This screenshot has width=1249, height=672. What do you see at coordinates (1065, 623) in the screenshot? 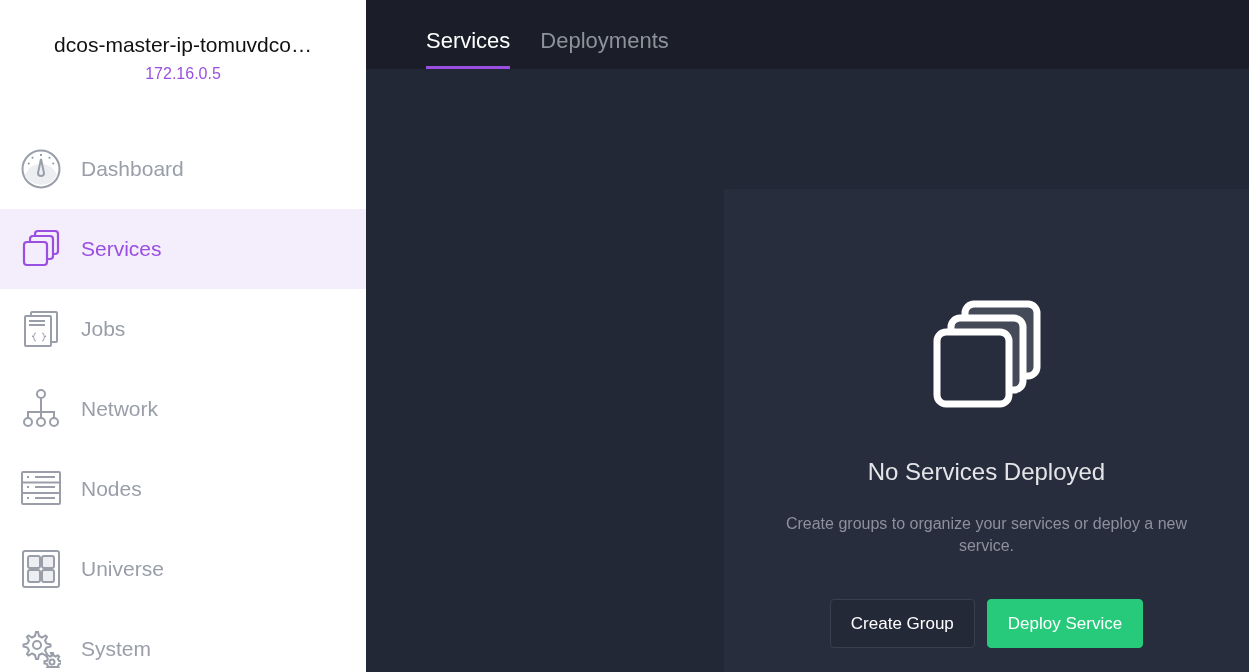
I see `deploy-button: Deploy Service` at bounding box center [1065, 623].